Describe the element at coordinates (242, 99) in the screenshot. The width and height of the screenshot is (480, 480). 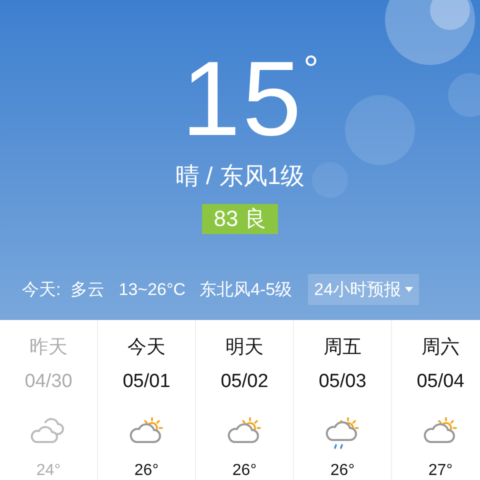
I see `temperature: 15` at that location.